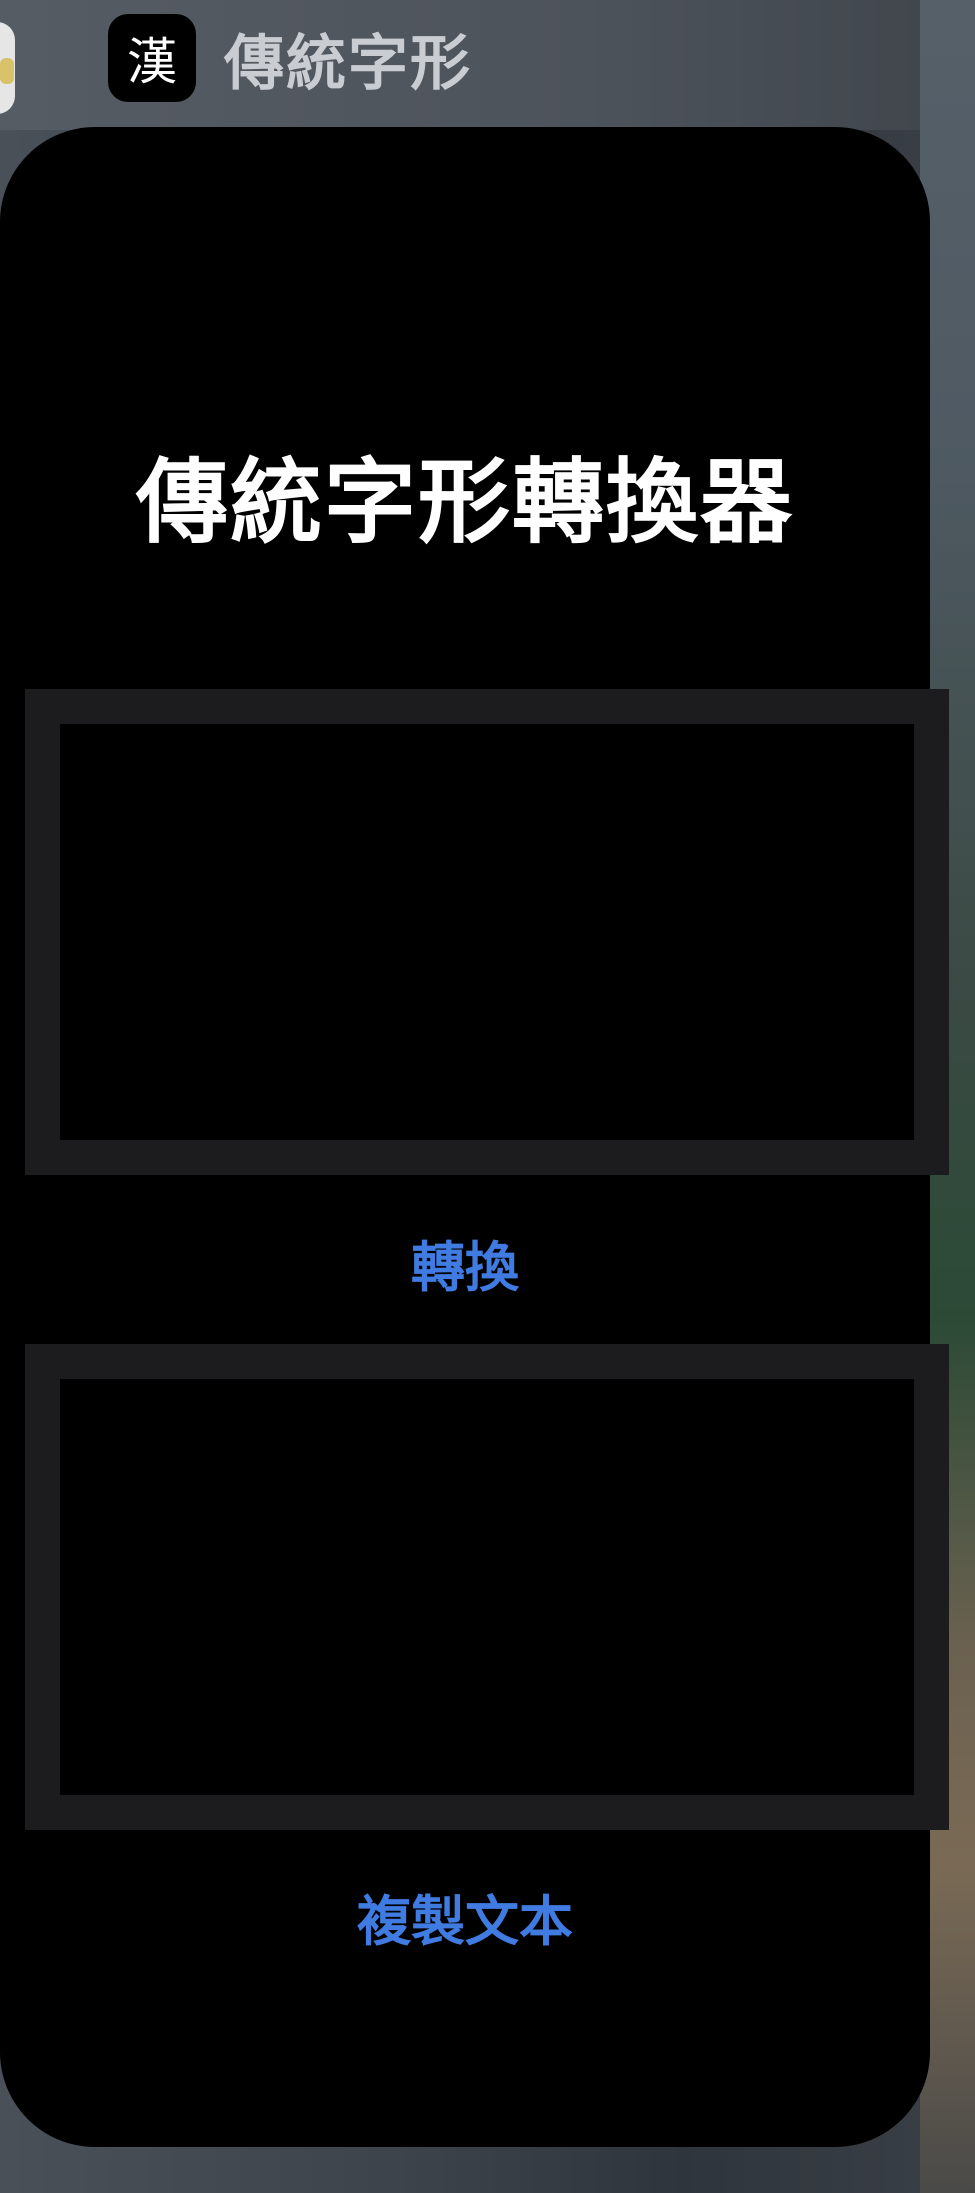  I want to click on convert-button: 轉換, so click(465, 1262).